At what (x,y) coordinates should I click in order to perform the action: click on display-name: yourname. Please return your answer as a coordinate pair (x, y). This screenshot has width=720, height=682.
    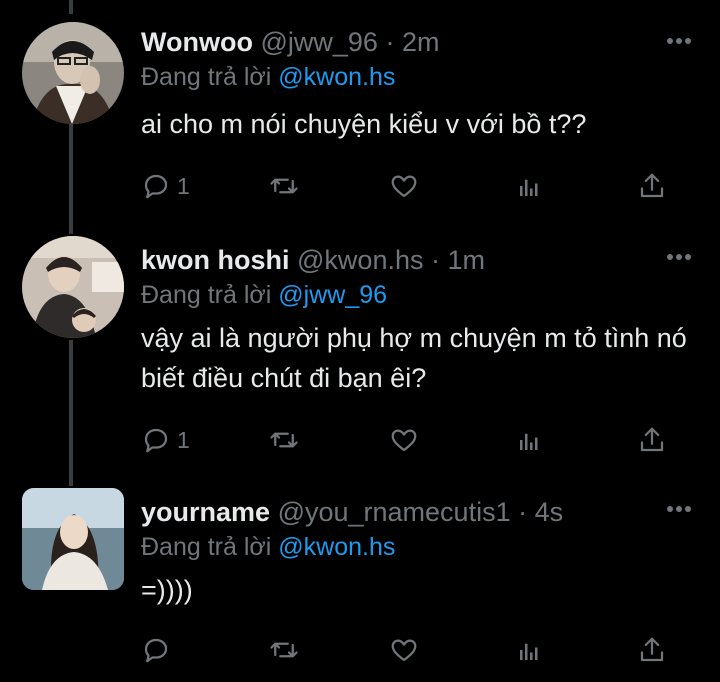
    Looking at the image, I should click on (205, 512).